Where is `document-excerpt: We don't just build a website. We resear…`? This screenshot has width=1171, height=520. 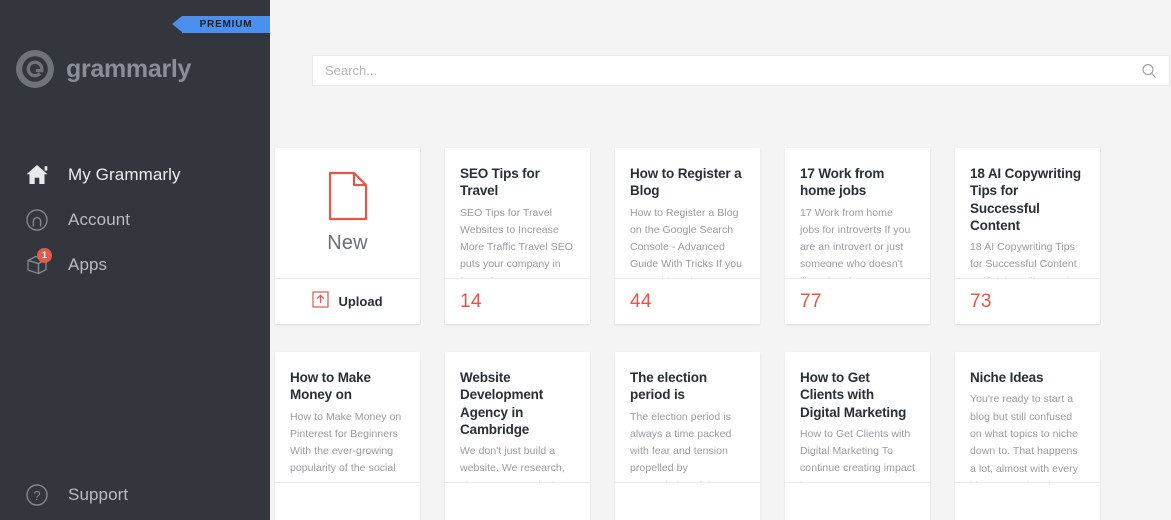
document-excerpt: We don't just build a website. We resear… is located at coordinates (513, 463).